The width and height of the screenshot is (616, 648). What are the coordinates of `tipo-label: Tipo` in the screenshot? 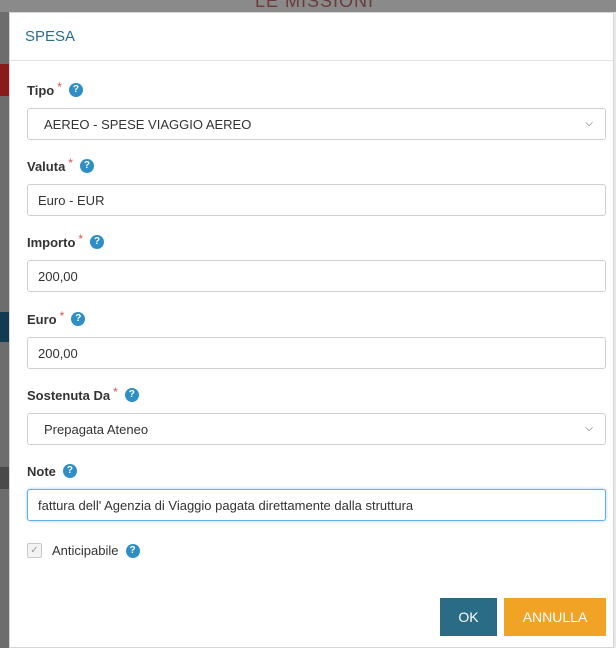 It's located at (41, 90).